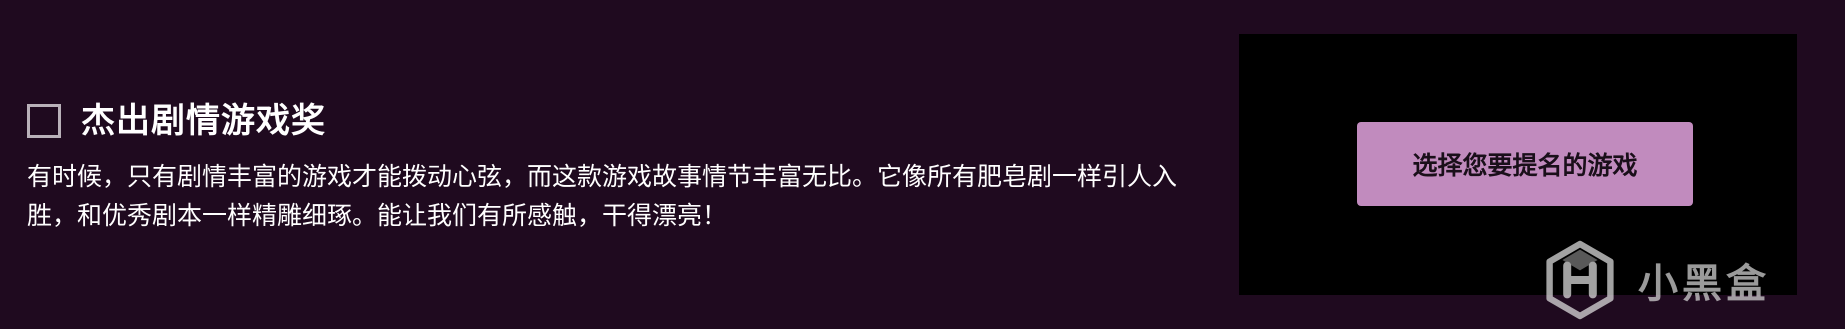 The height and width of the screenshot is (329, 1845). I want to click on heybox-logo-icon, so click(1580, 280).